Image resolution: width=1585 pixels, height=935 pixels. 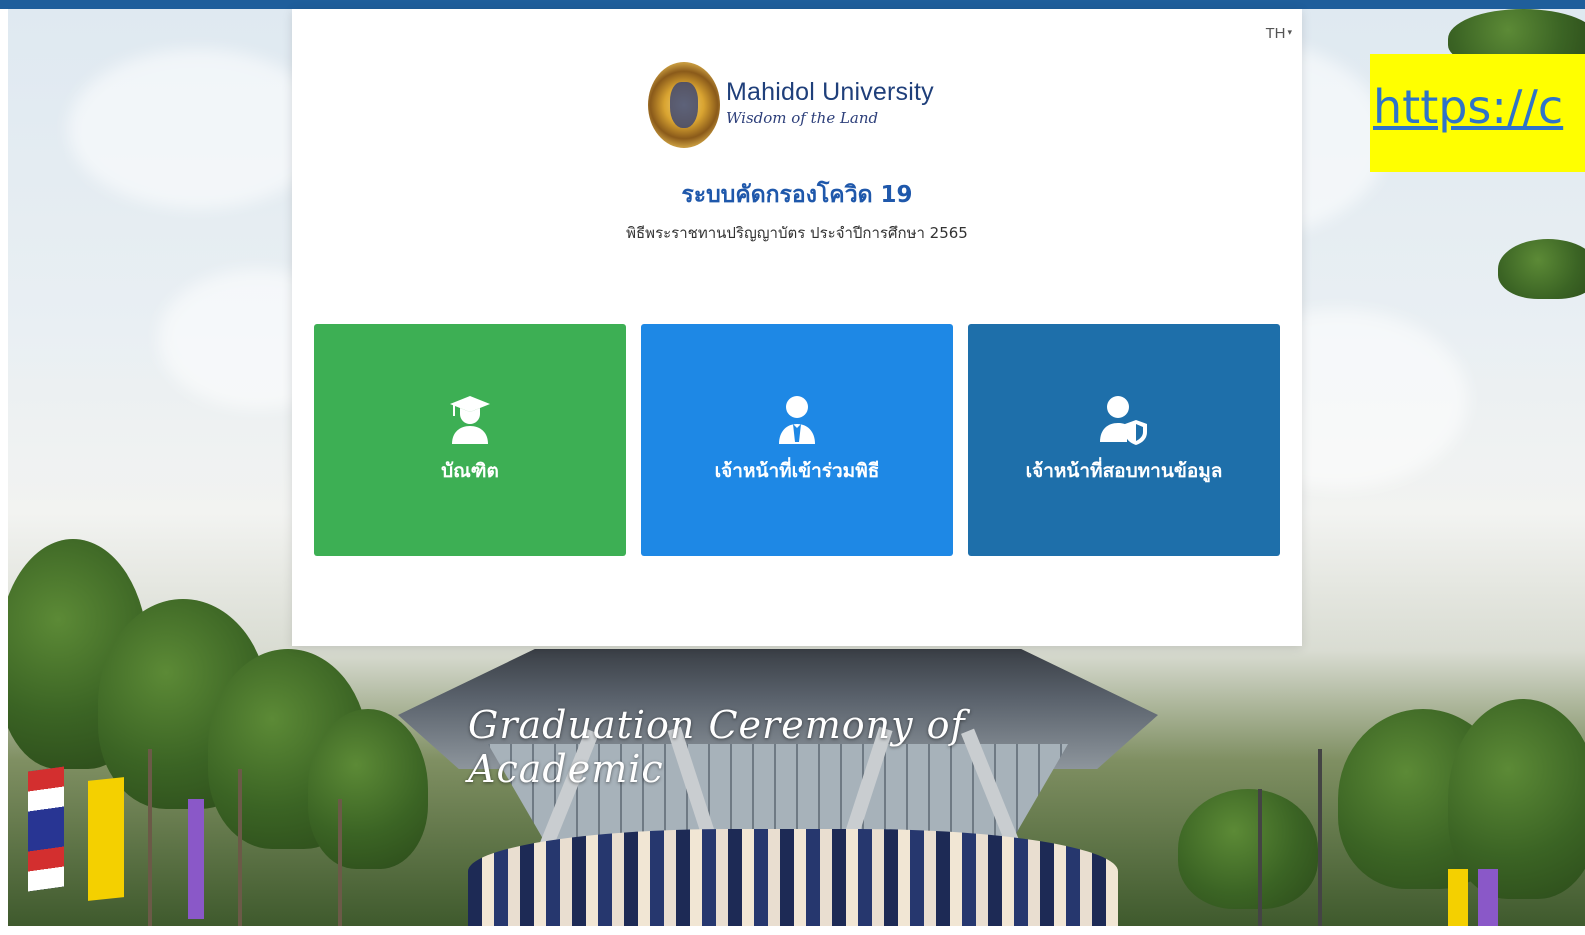 I want to click on university-seal-icon, so click(x=684, y=105).